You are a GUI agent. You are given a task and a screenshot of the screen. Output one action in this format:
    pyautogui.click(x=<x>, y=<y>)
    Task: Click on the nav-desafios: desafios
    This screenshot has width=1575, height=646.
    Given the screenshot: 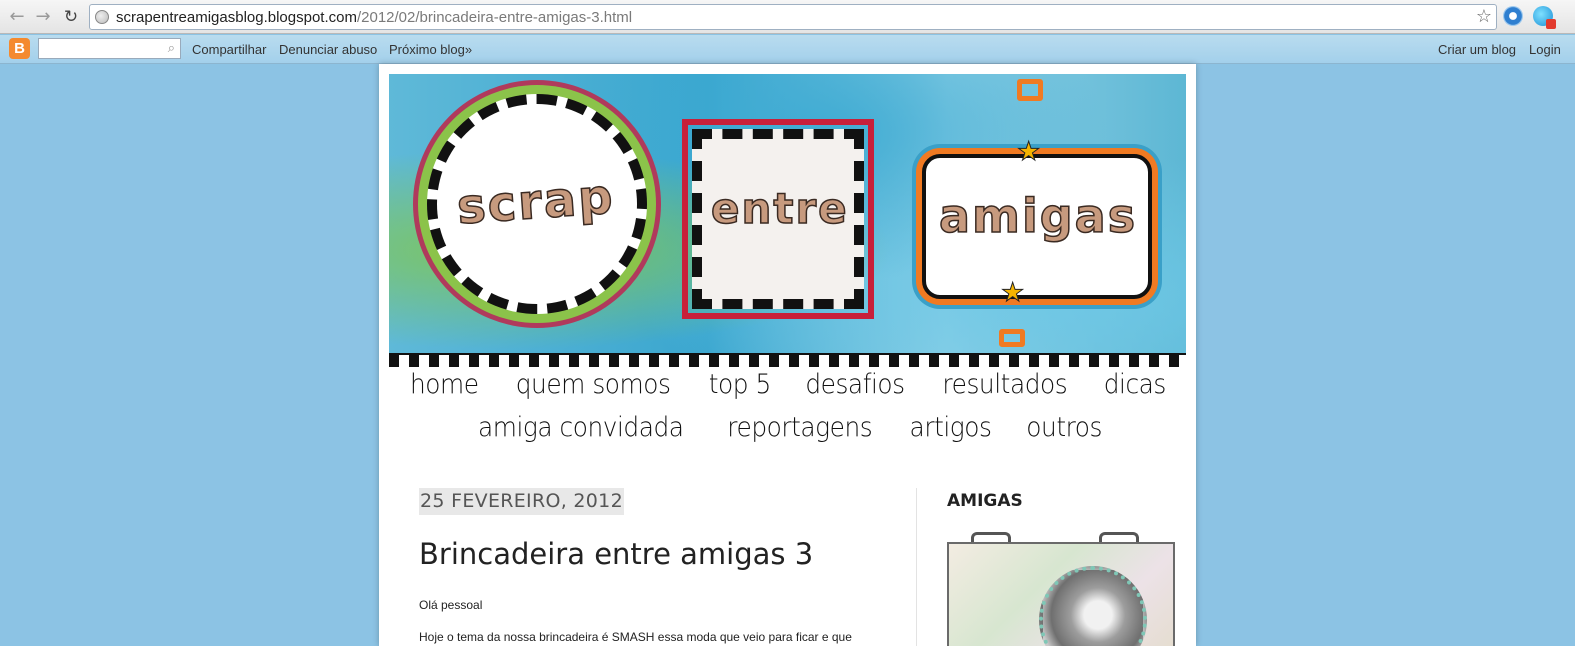 What is the action you would take?
    pyautogui.click(x=855, y=384)
    